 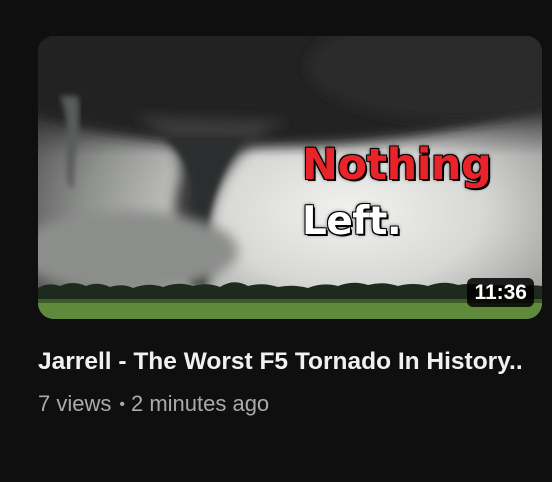 I want to click on video-metadata: 7 views • 2 minutes ago, so click(x=290, y=404).